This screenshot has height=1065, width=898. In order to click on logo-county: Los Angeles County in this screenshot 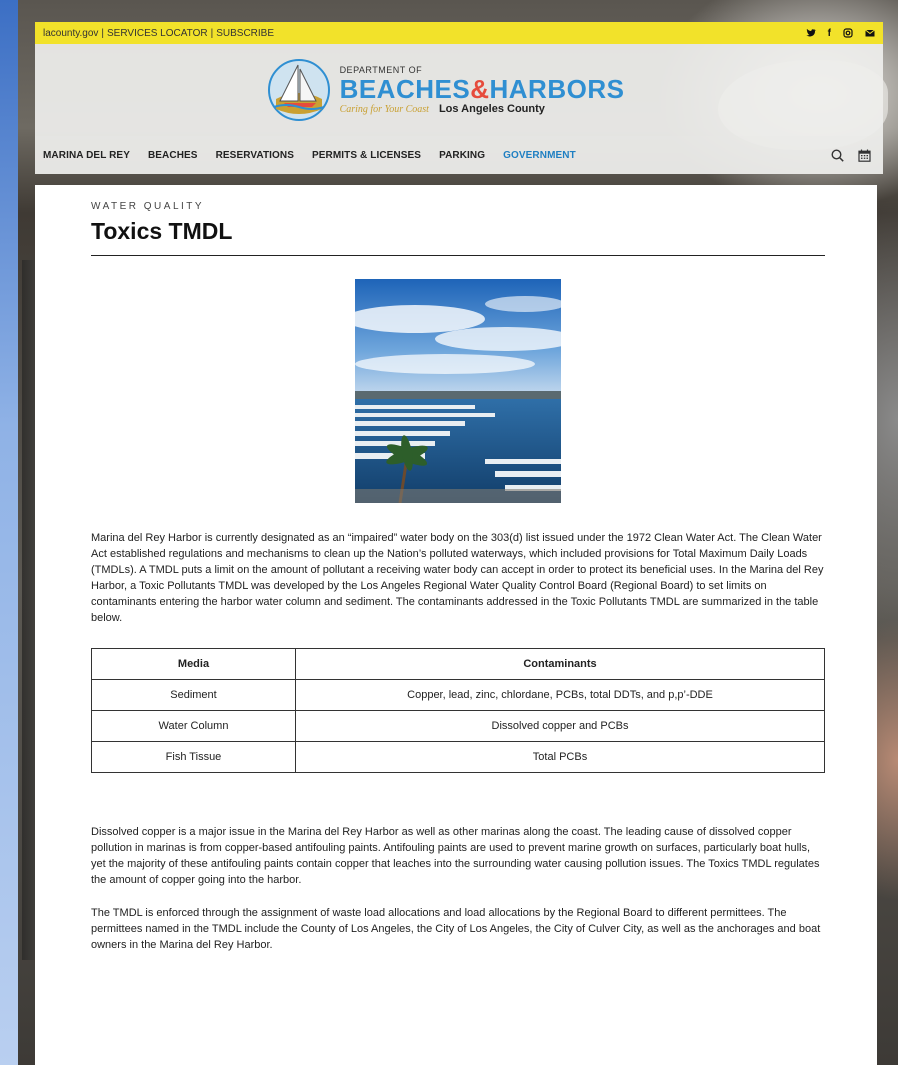, I will do `click(491, 108)`.